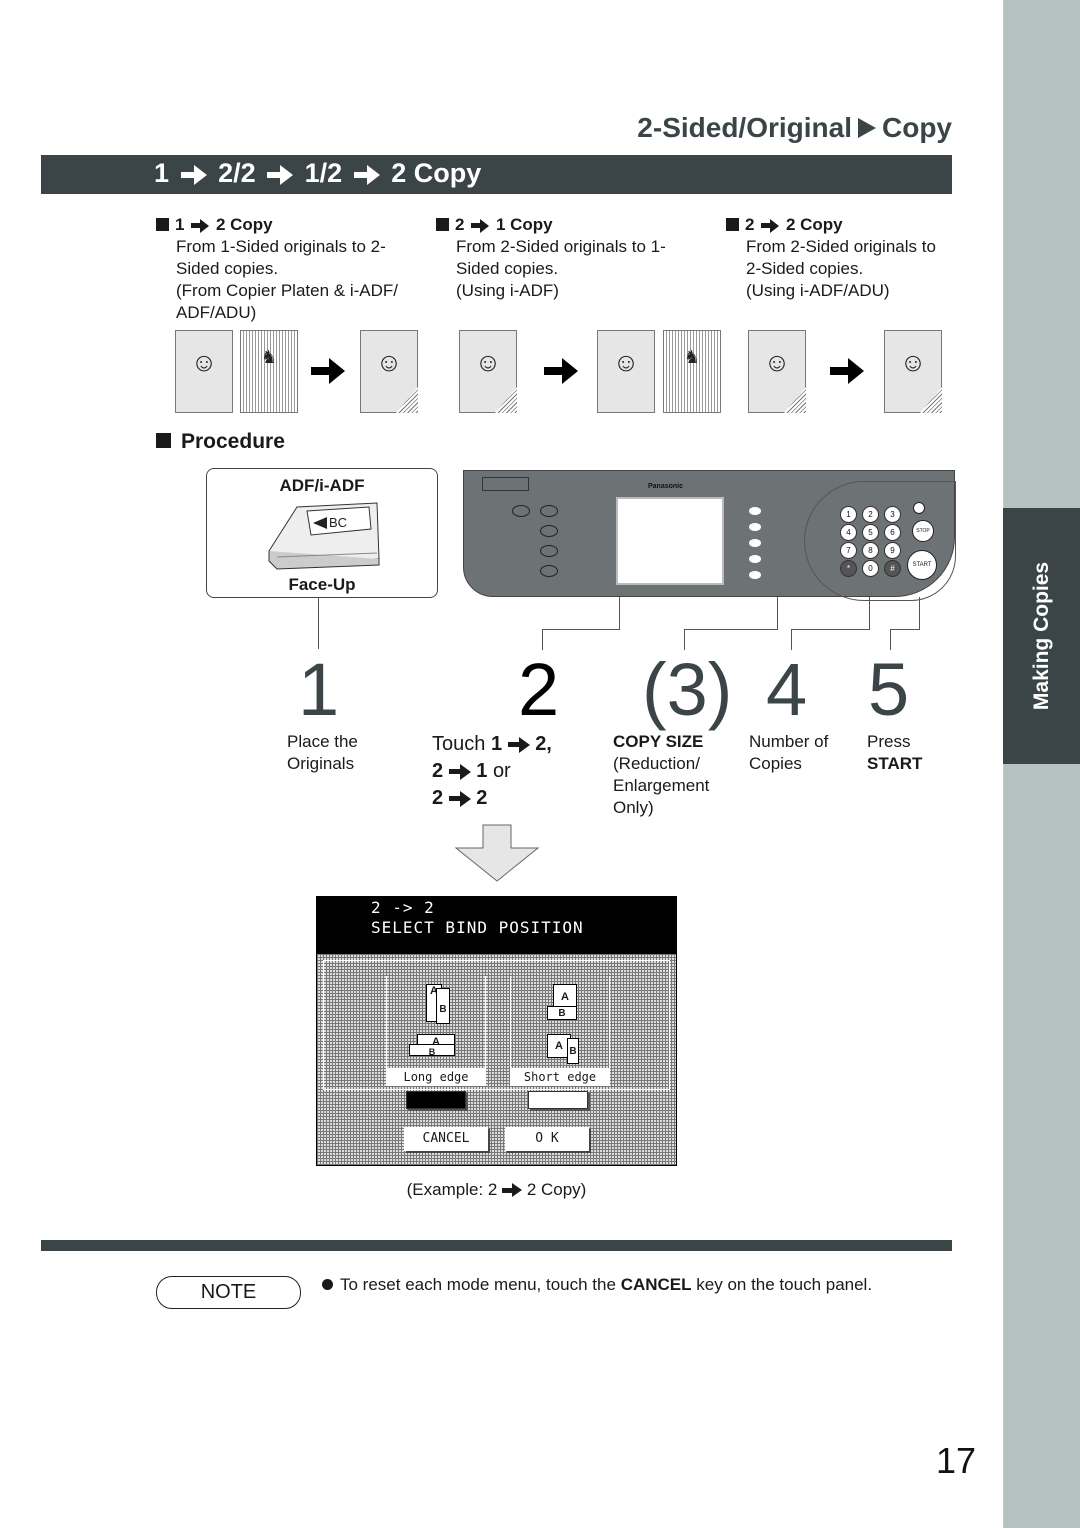 Image resolution: width=1080 pixels, height=1528 pixels. Describe the element at coordinates (496, 1245) in the screenshot. I see `section-divider` at that location.